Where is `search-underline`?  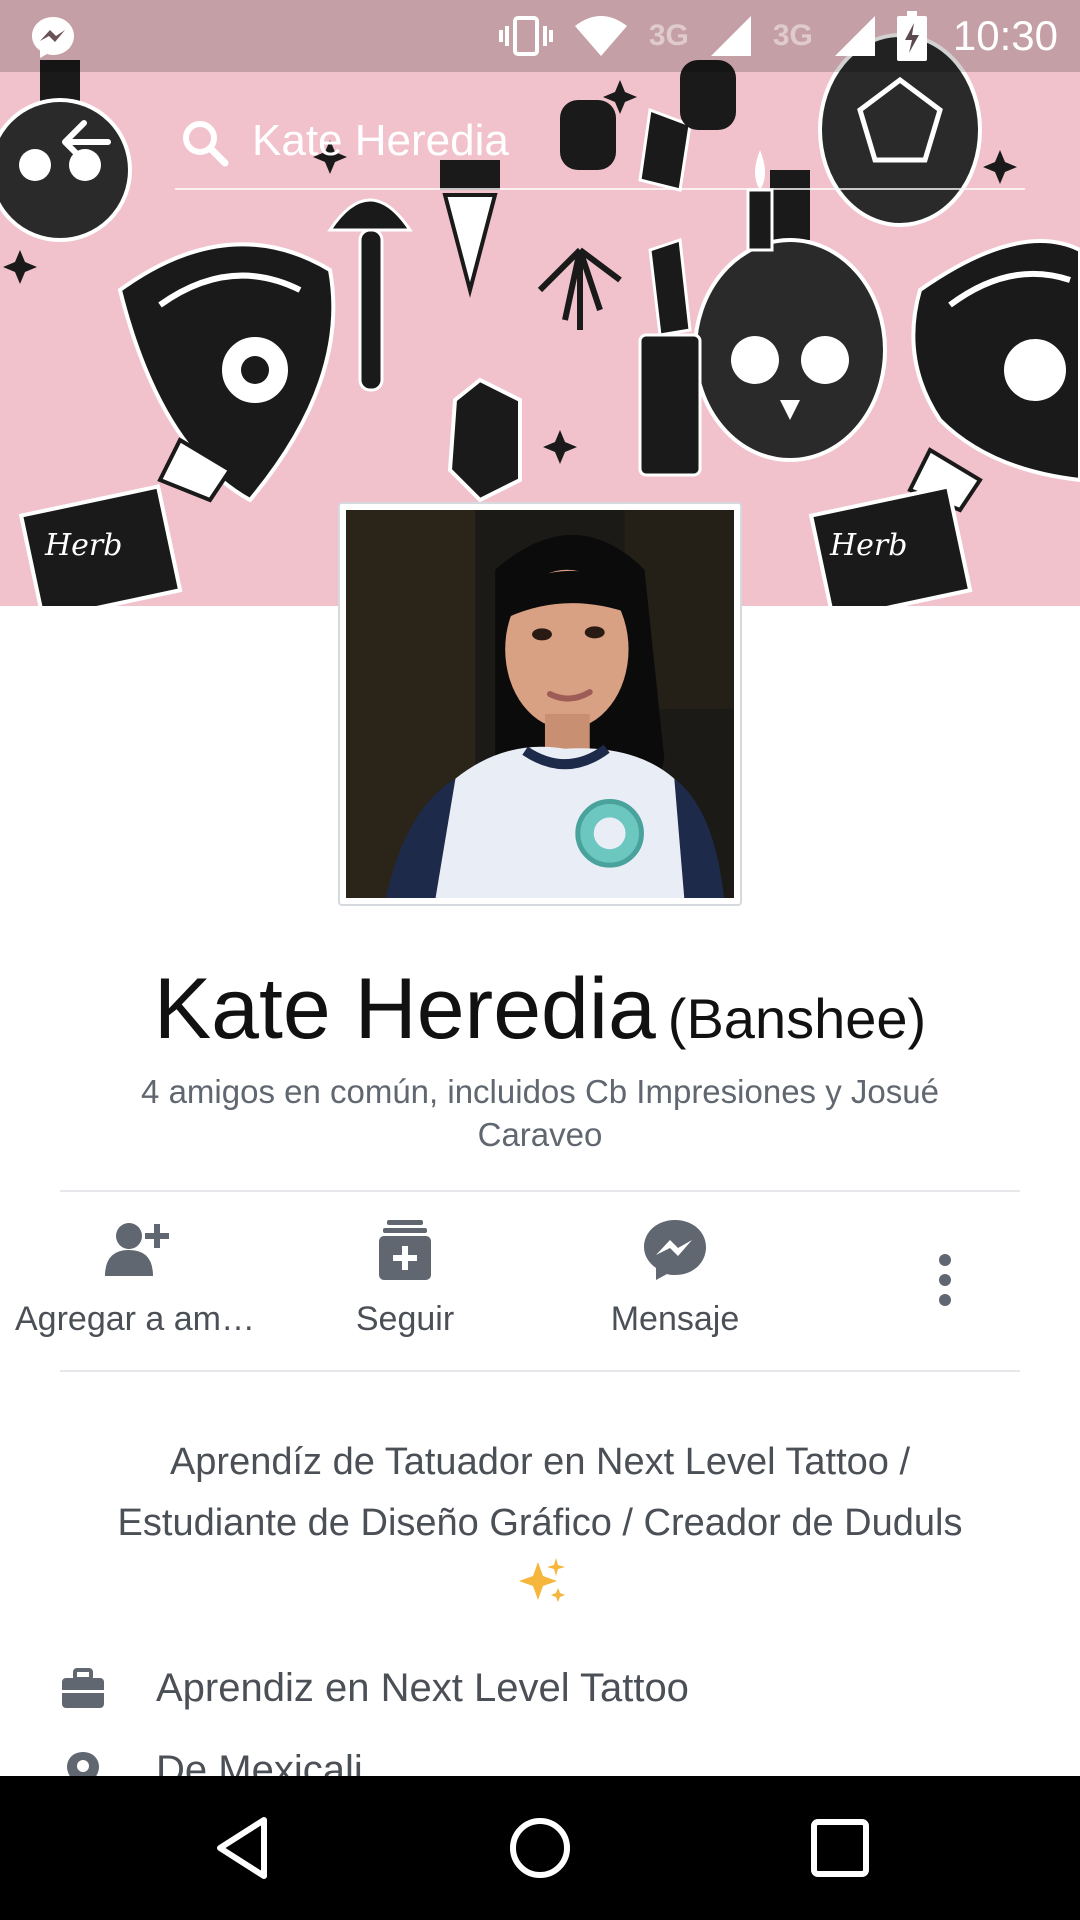 search-underline is located at coordinates (600, 189).